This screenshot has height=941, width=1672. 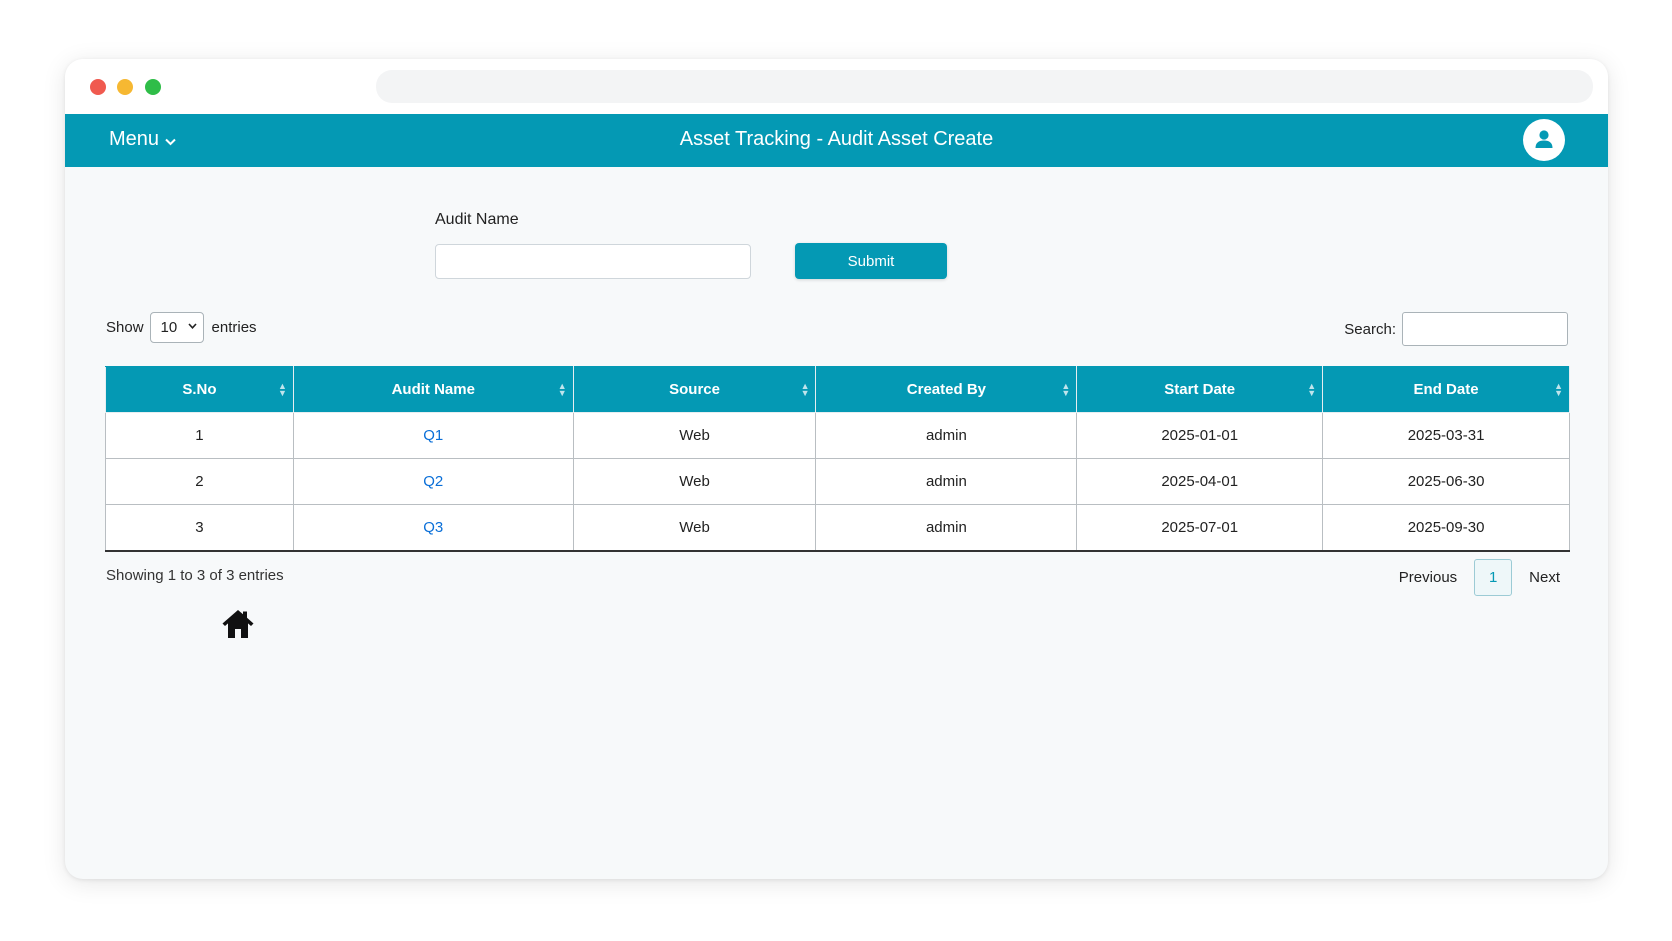 I want to click on maximize-window-button, so click(x=153, y=87).